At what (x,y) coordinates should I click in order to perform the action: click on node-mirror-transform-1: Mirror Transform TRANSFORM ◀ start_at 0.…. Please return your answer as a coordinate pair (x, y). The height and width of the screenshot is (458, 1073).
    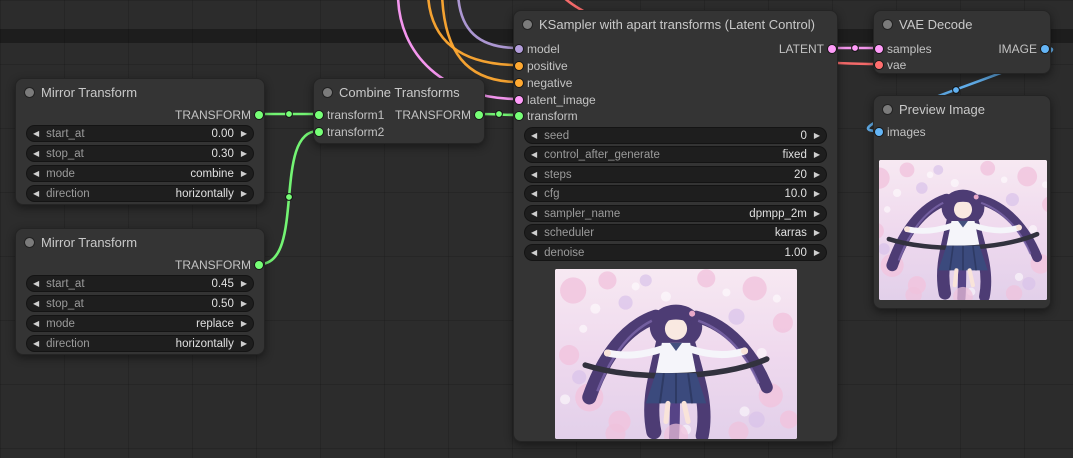
    Looking at the image, I should click on (140, 141).